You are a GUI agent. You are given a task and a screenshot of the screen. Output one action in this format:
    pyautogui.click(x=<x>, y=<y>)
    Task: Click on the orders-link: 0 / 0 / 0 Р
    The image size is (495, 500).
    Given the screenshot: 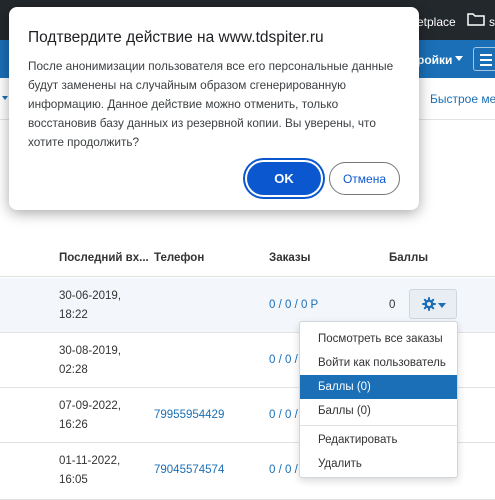 What is the action you would take?
    pyautogui.click(x=293, y=305)
    